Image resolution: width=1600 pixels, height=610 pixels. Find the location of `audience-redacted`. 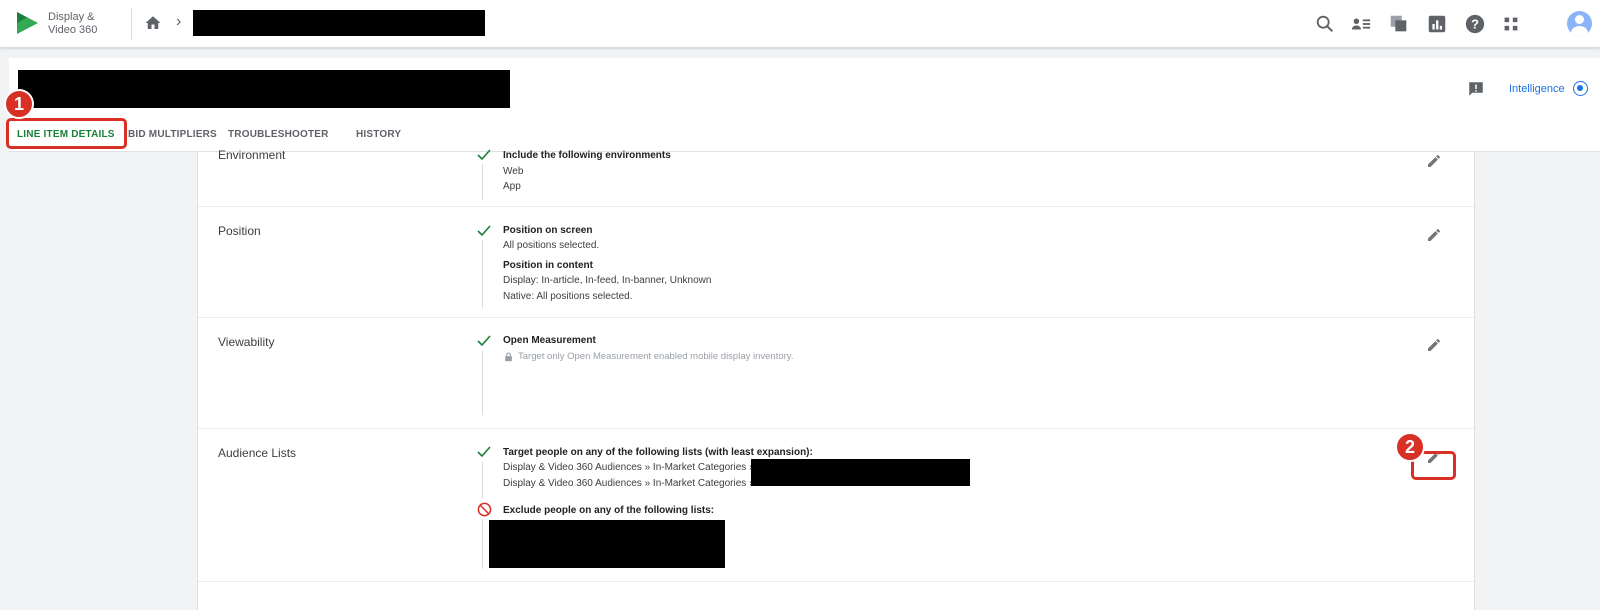

audience-redacted is located at coordinates (860, 472).